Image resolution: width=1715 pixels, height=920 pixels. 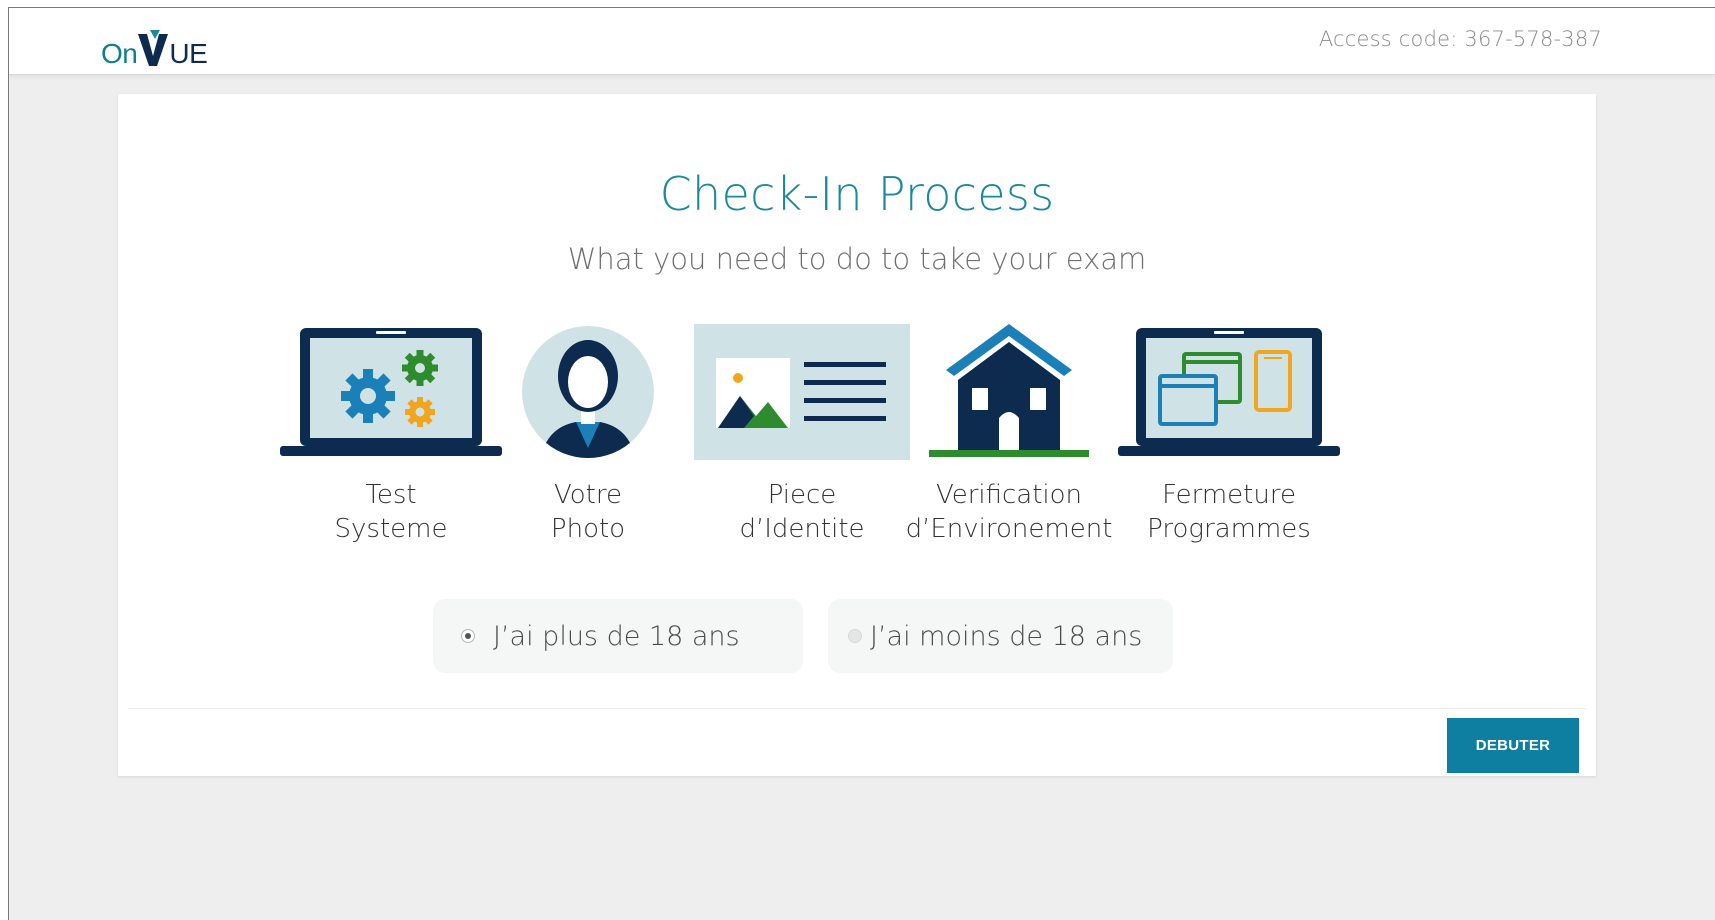 What do you see at coordinates (153, 49) in the screenshot?
I see `logo-v-mark` at bounding box center [153, 49].